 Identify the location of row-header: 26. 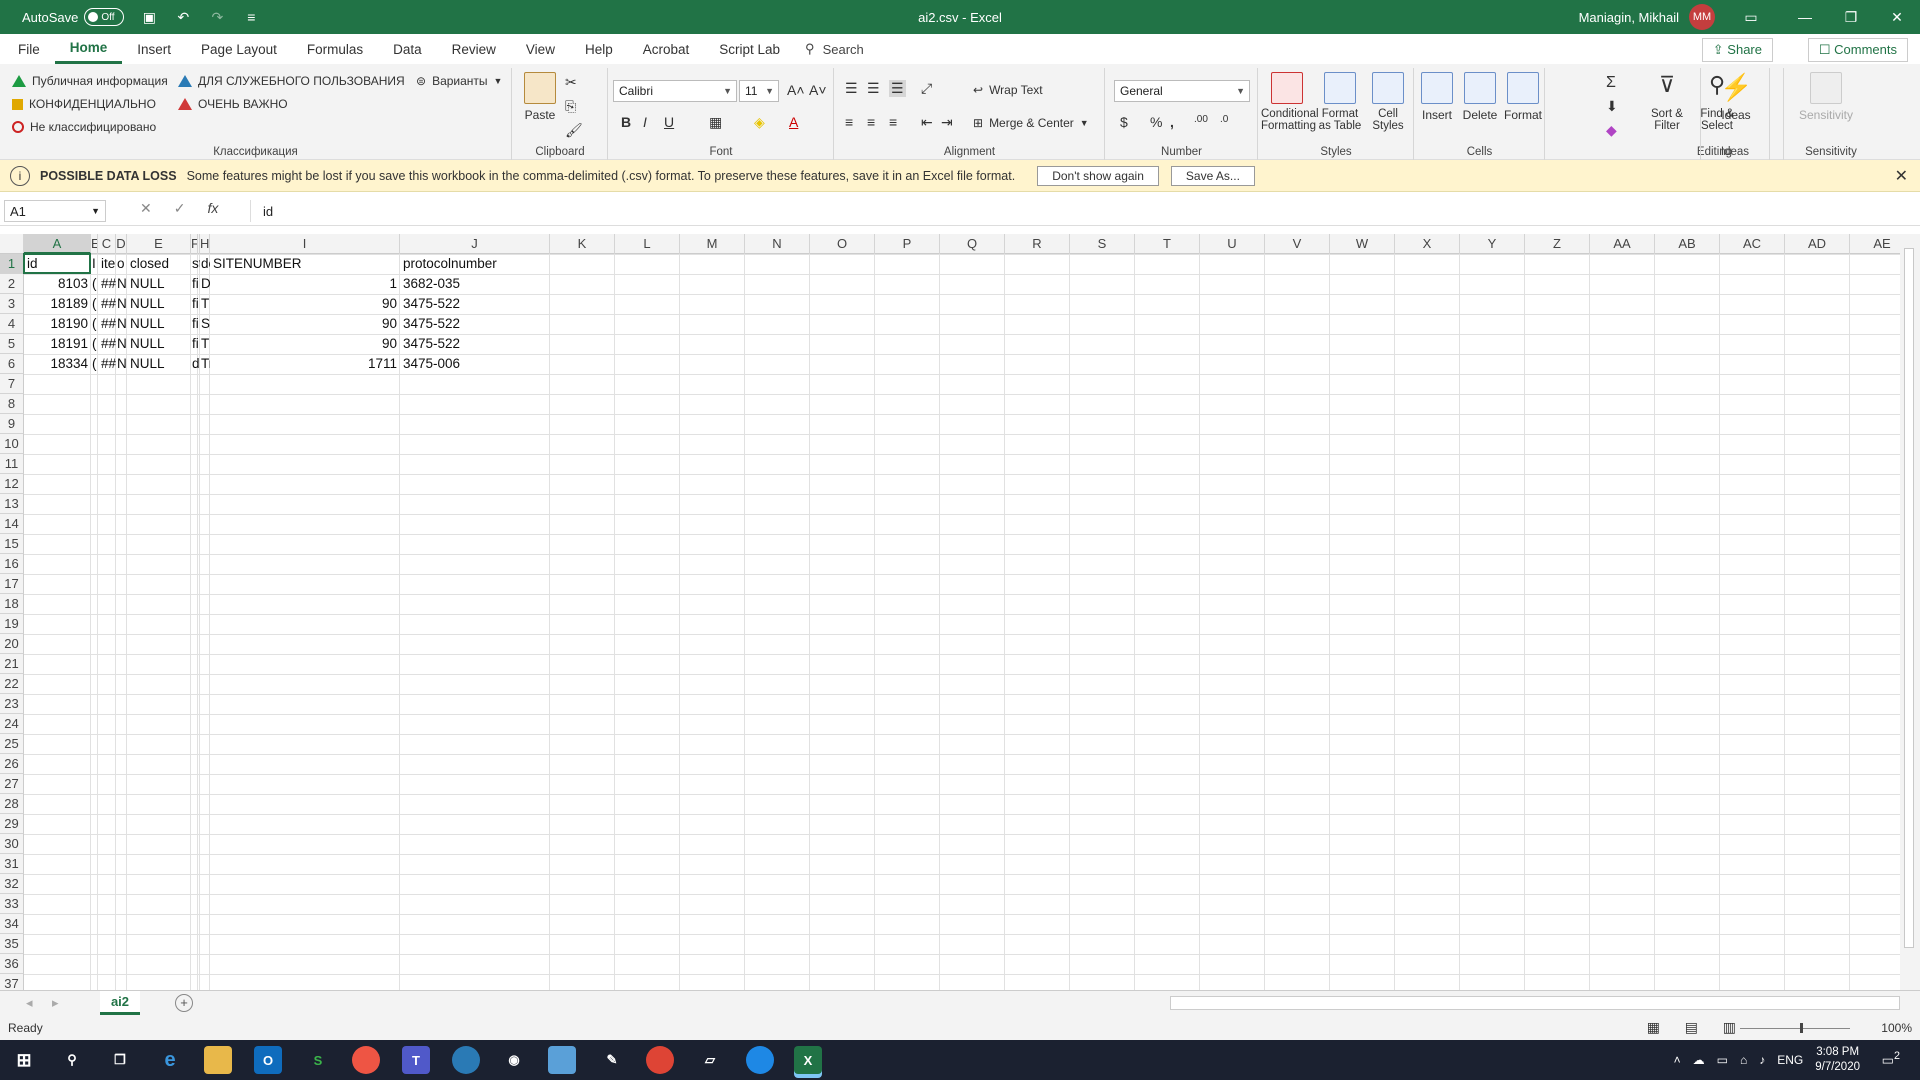
(12, 764).